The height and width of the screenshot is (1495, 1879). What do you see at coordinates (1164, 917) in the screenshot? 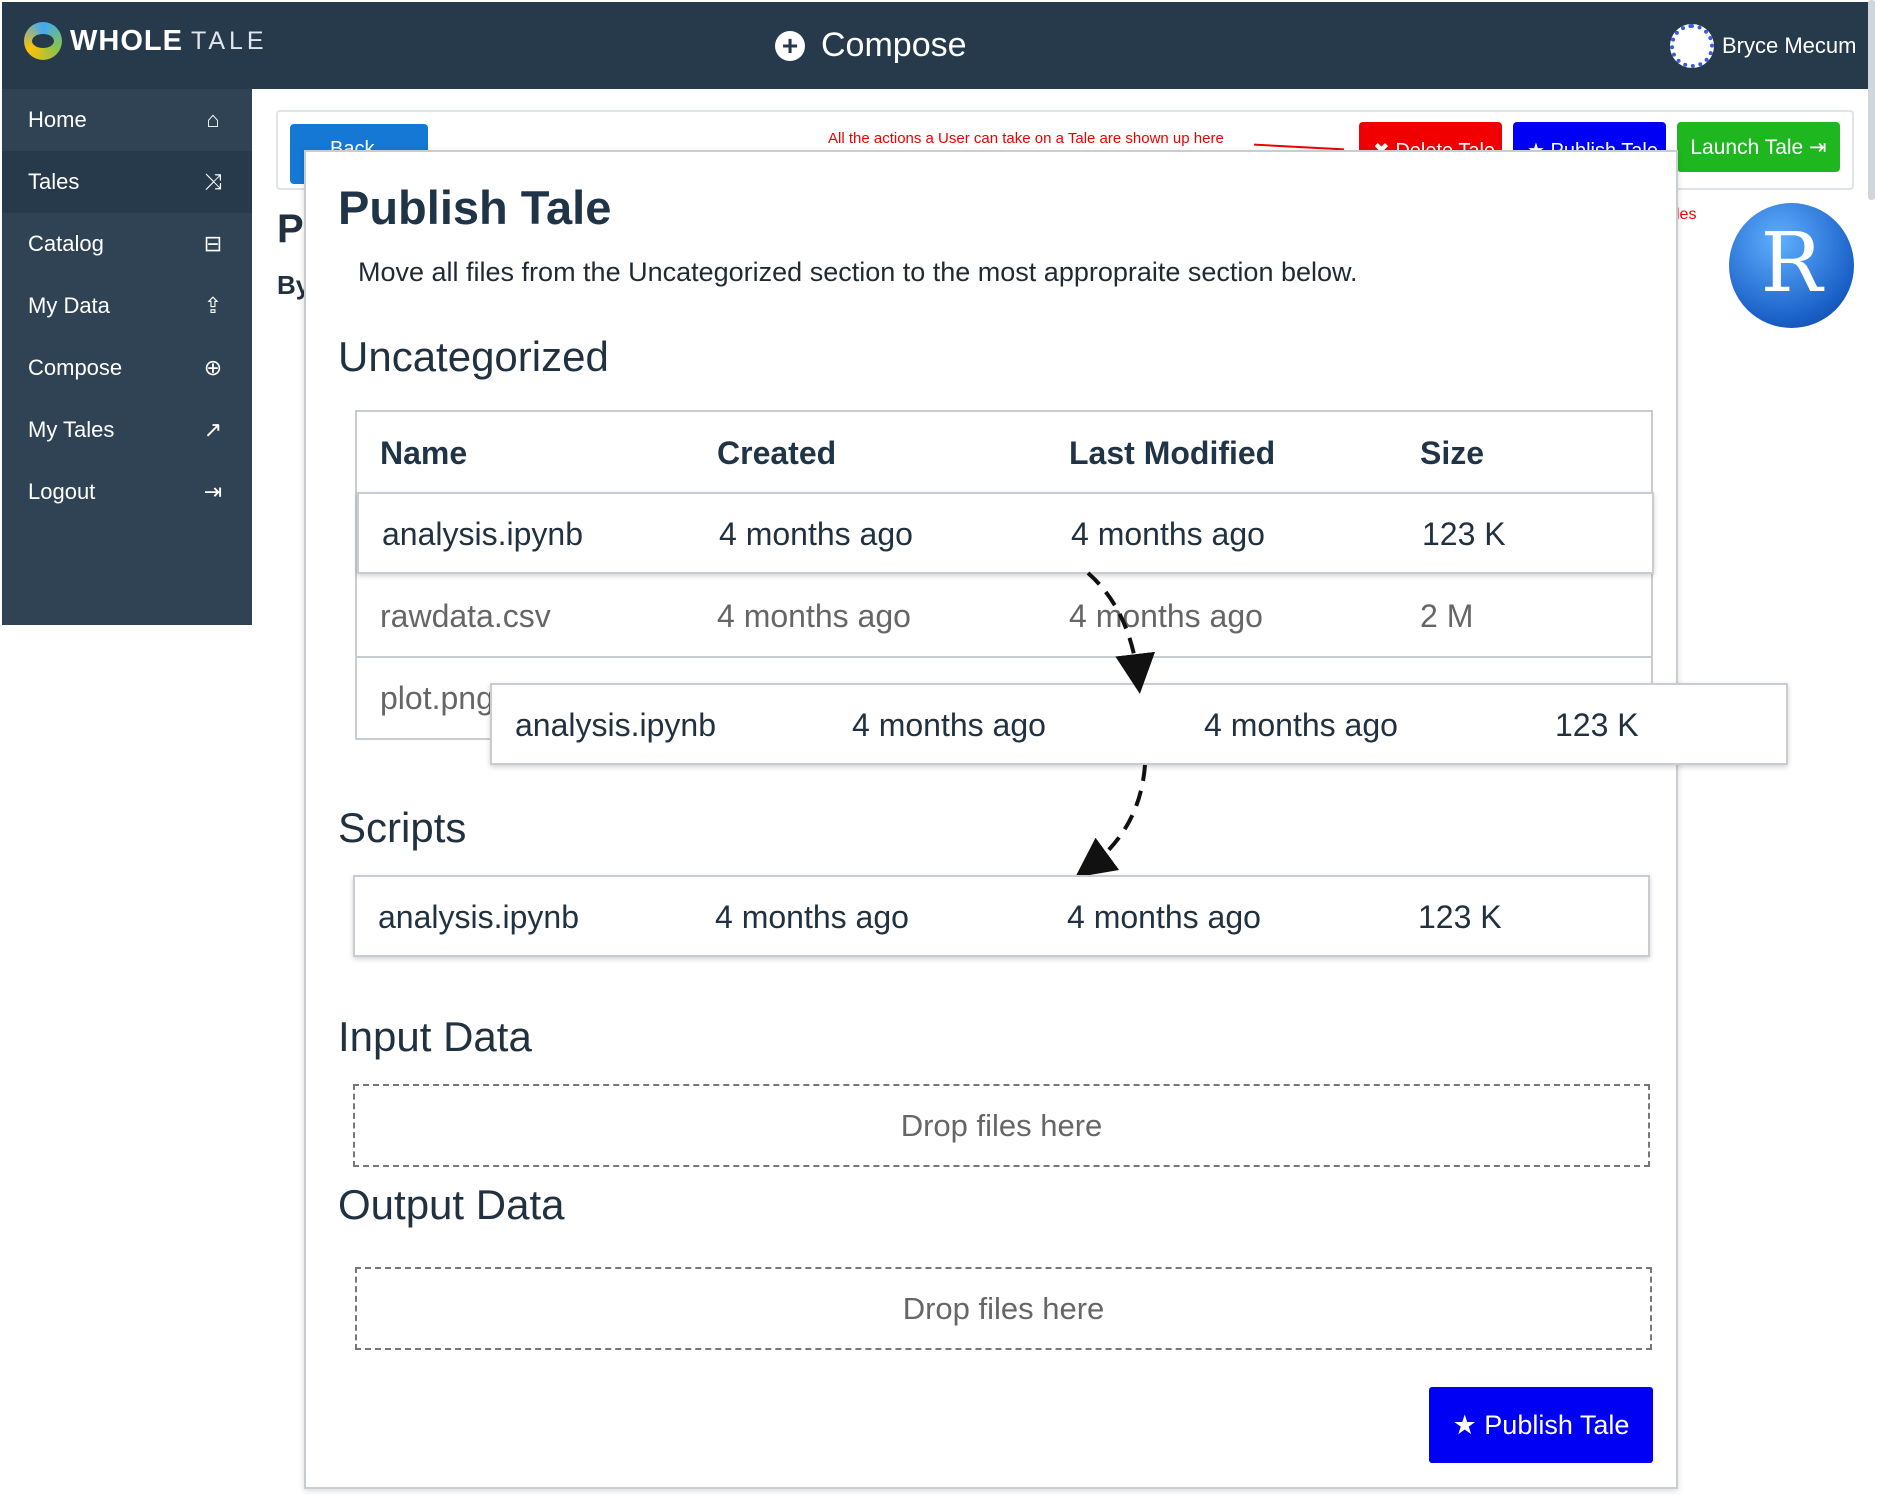
I see `row-modified: 4 months ago` at bounding box center [1164, 917].